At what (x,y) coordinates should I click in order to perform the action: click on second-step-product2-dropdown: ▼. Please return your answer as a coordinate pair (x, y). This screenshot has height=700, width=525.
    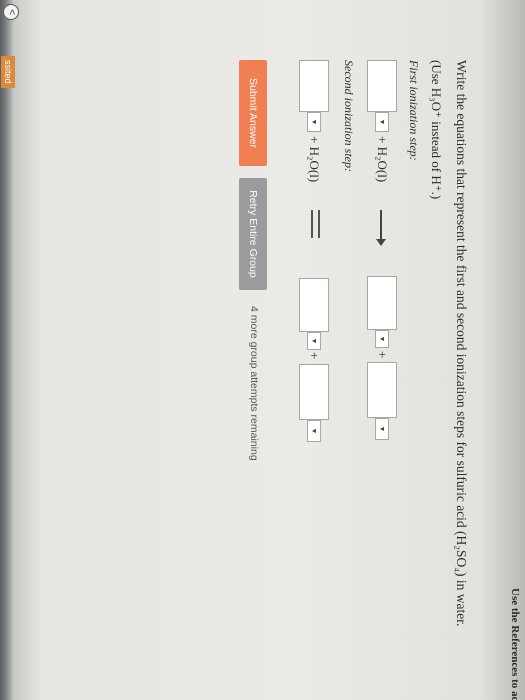
    Looking at the image, I should click on (314, 431).